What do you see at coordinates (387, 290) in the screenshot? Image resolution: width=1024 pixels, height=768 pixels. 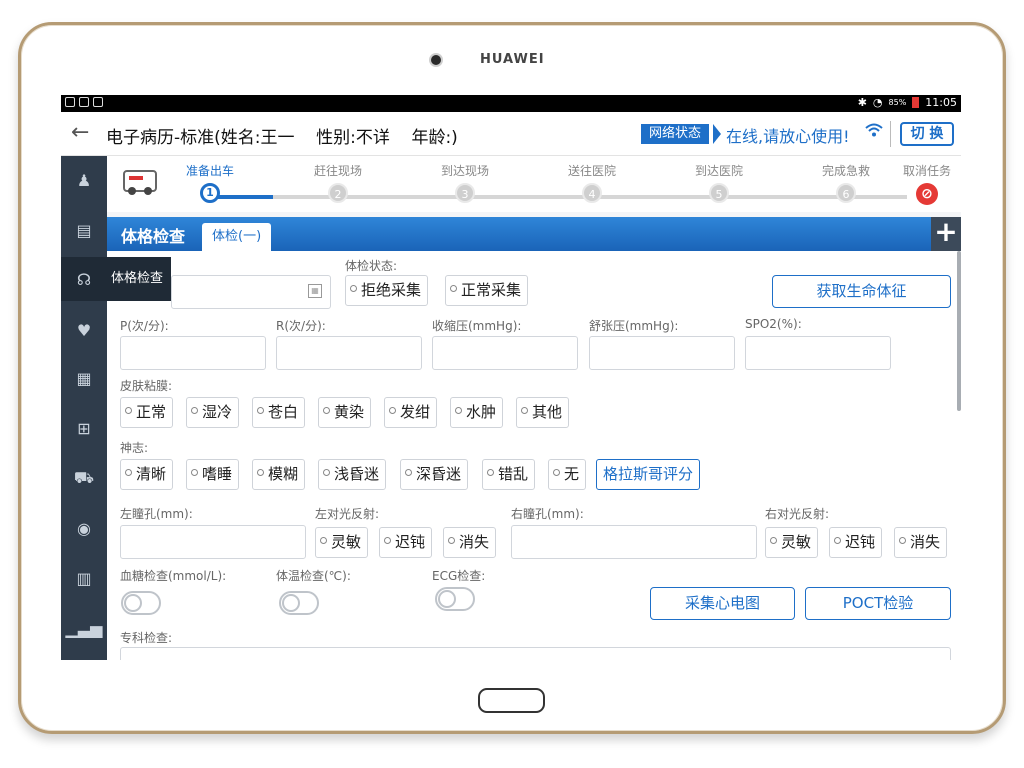 I see `exam-state-refuse: 拒绝采集` at bounding box center [387, 290].